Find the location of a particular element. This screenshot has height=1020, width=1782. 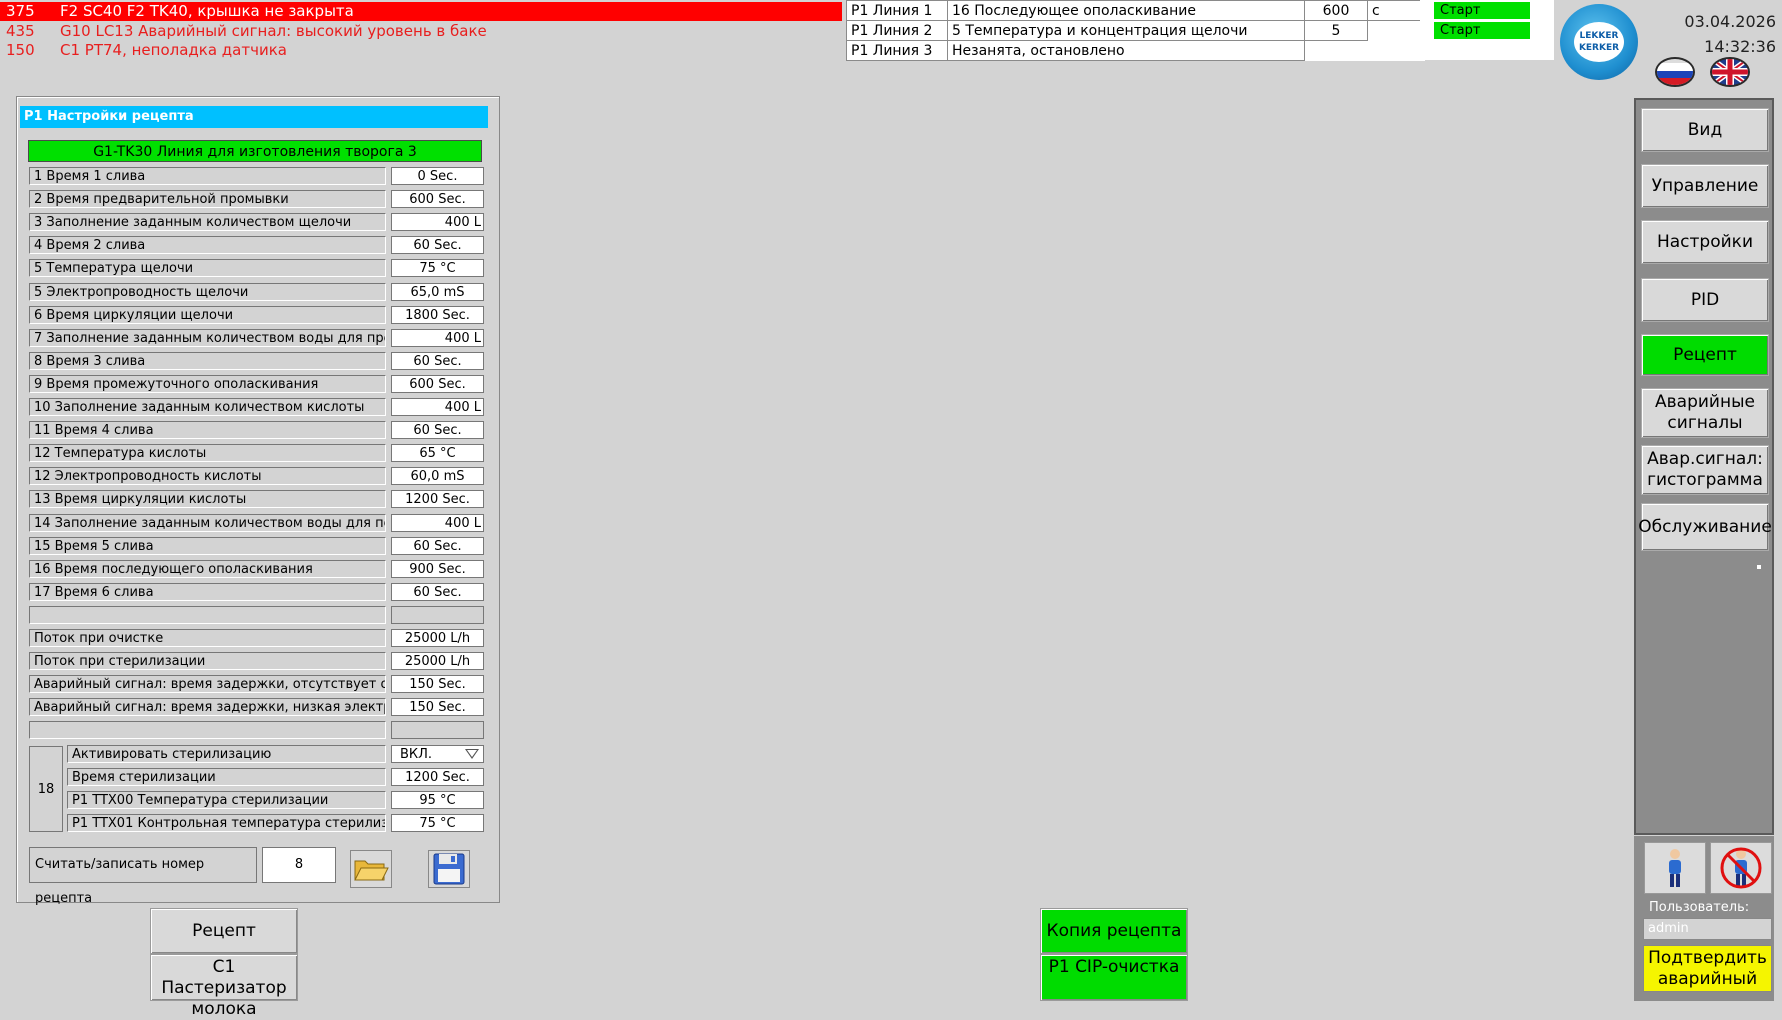

alarm-number: 375 is located at coordinates (20, 11).